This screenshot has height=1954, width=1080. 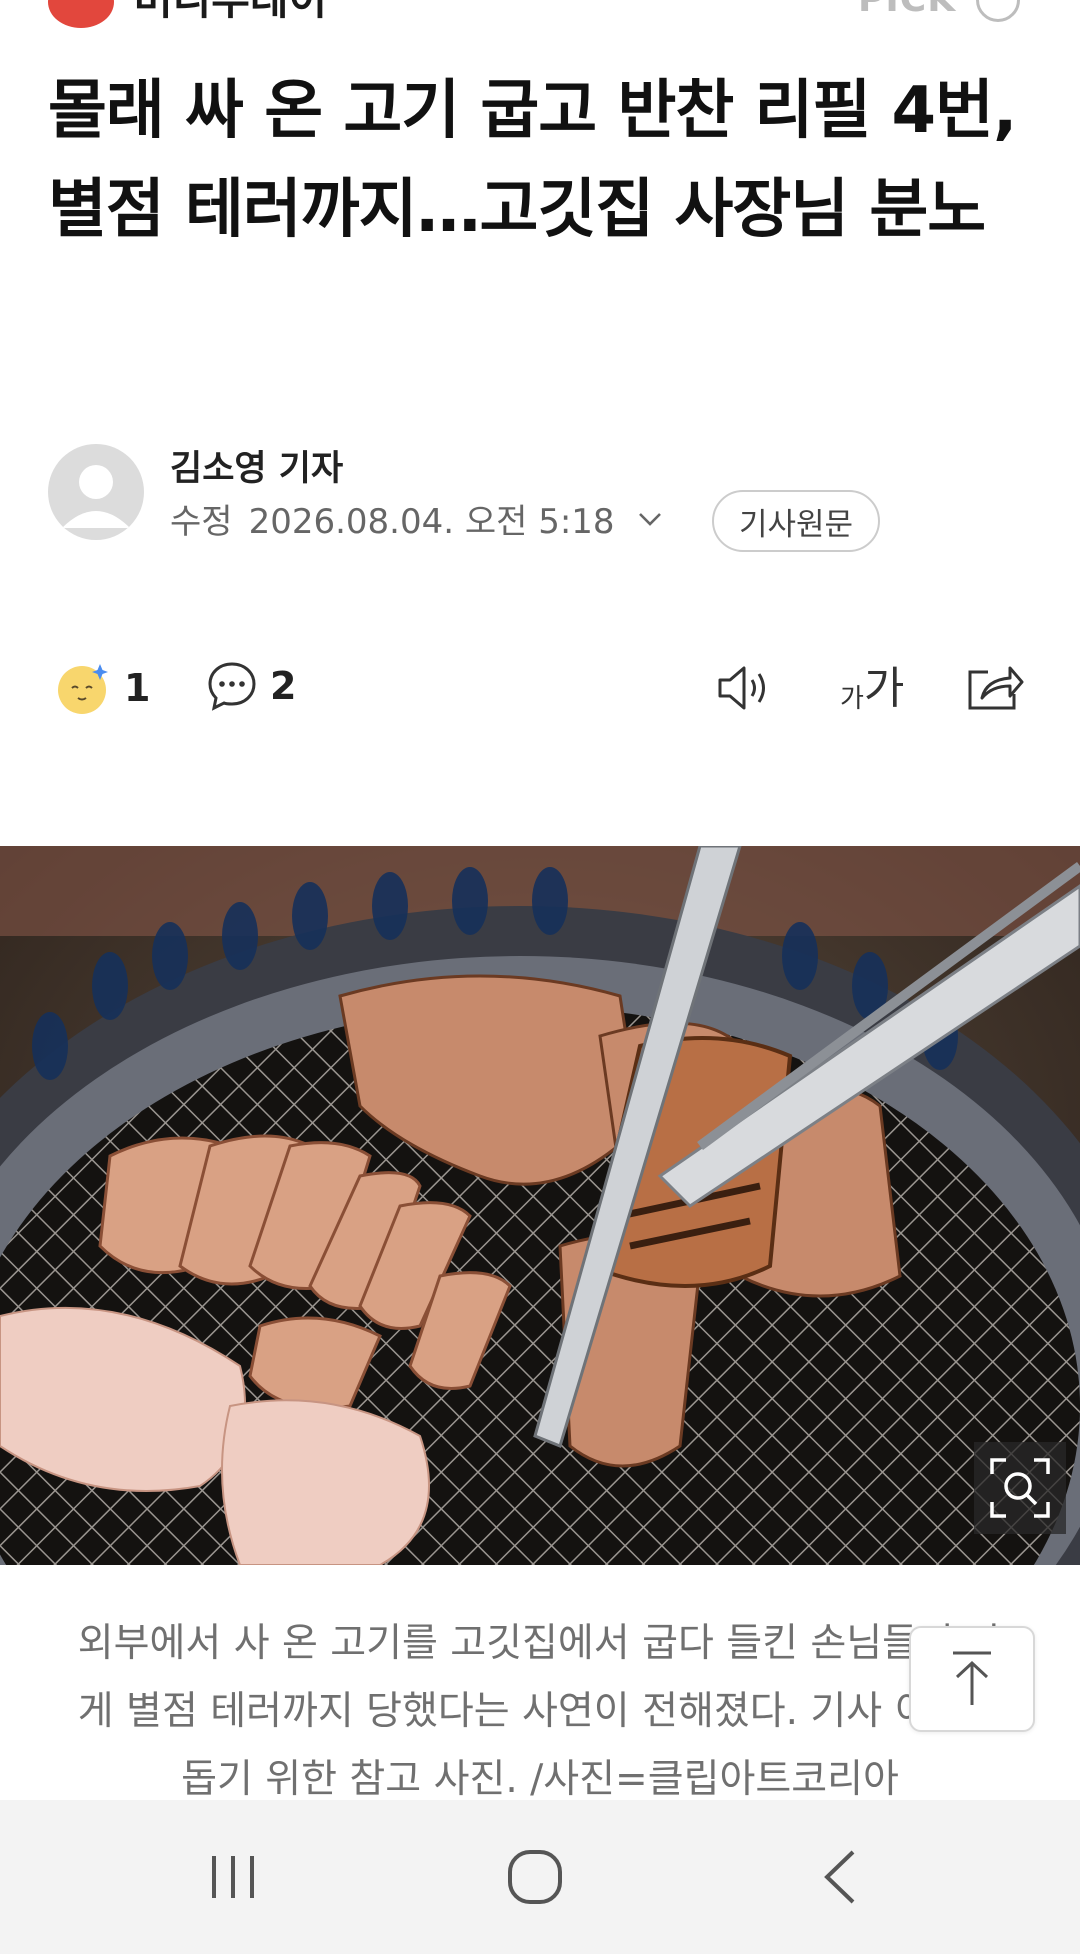 I want to click on home-button, so click(x=535, y=1877).